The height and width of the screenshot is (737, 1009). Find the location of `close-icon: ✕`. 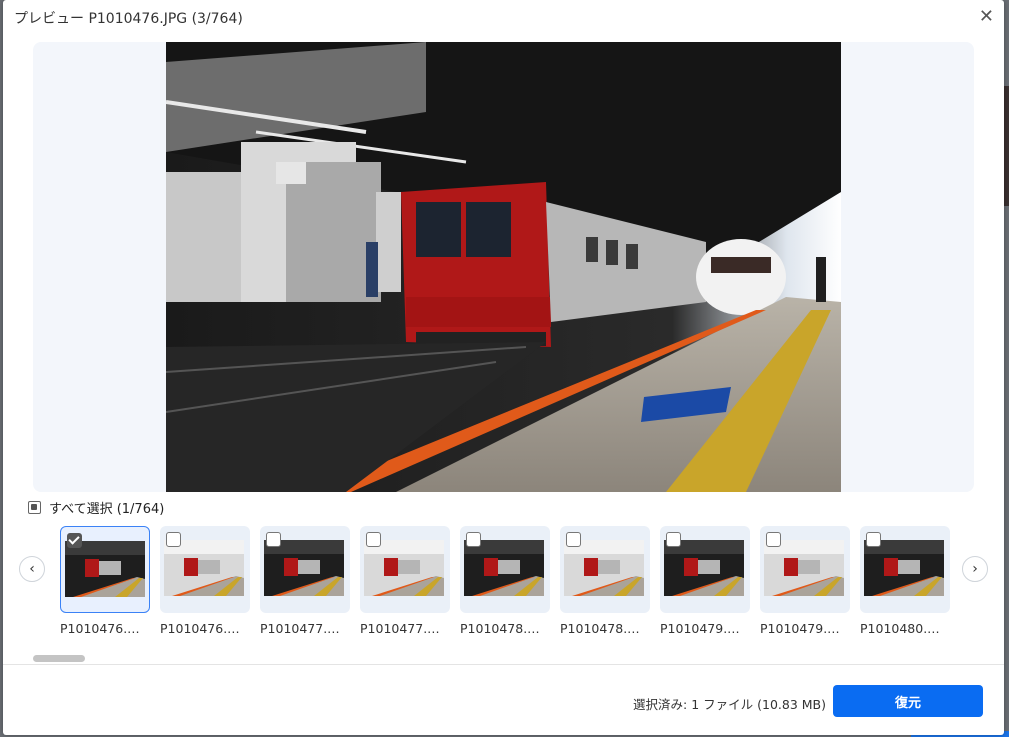

close-icon: ✕ is located at coordinates (986, 16).